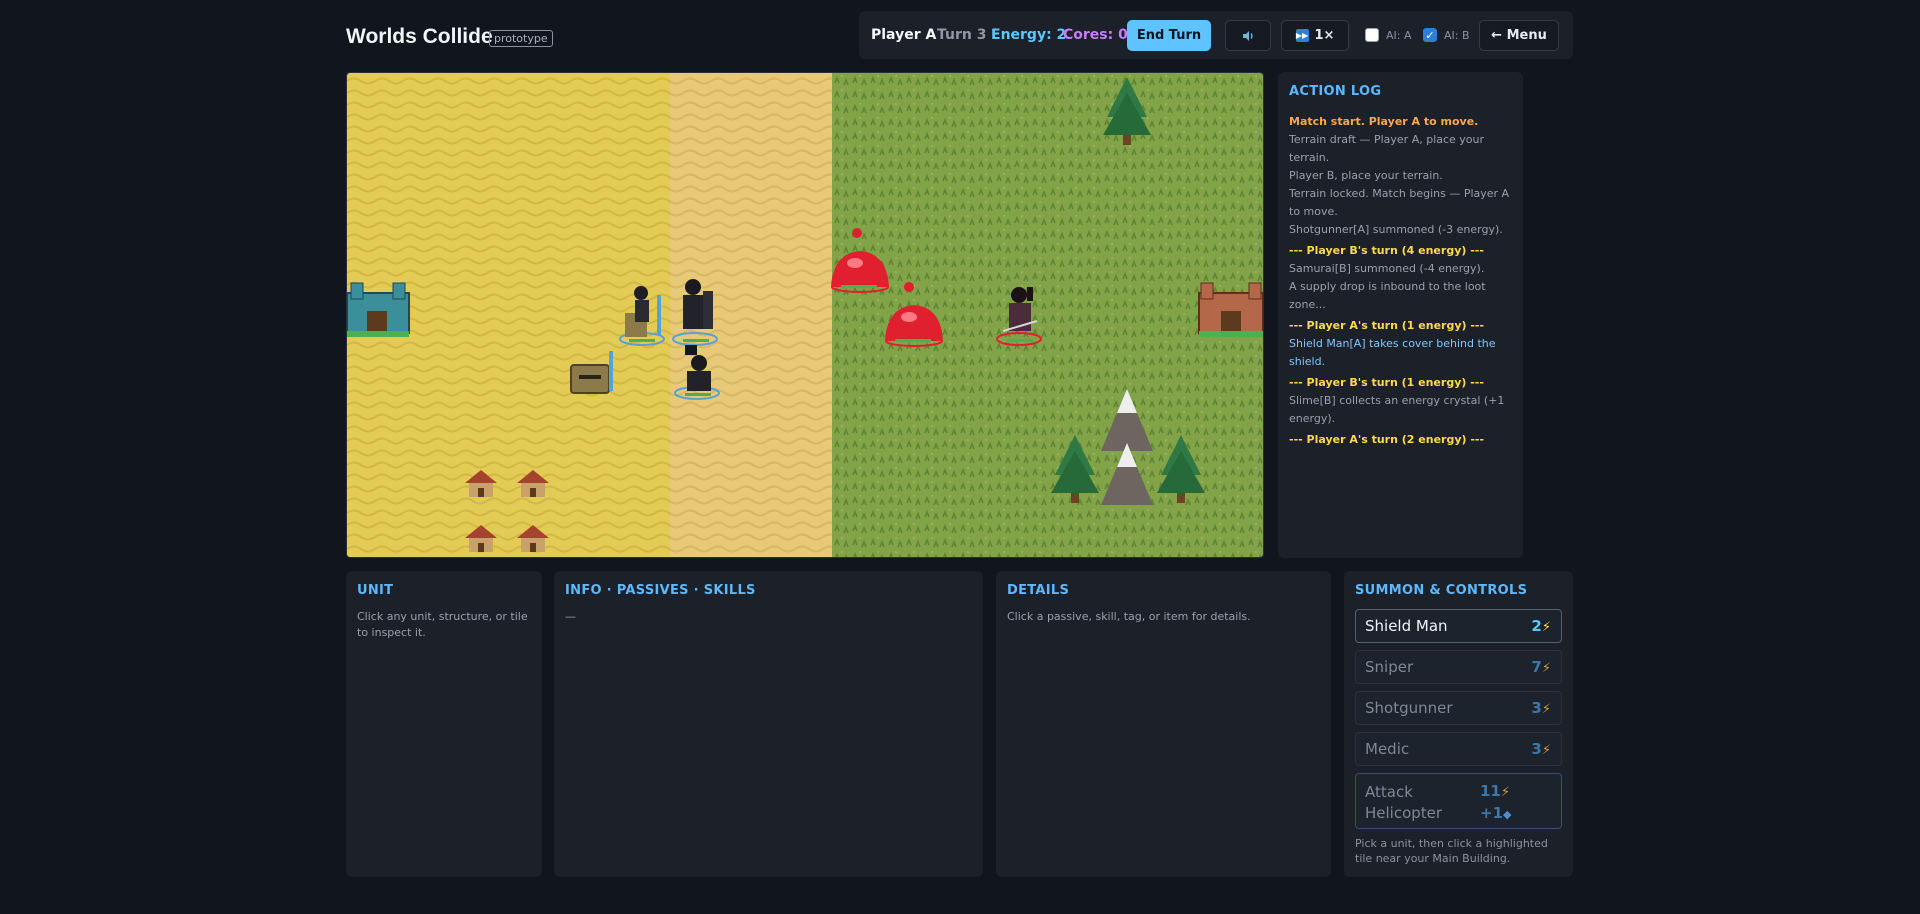  What do you see at coordinates (570, 616) in the screenshot?
I see `info-panel-value: —` at bounding box center [570, 616].